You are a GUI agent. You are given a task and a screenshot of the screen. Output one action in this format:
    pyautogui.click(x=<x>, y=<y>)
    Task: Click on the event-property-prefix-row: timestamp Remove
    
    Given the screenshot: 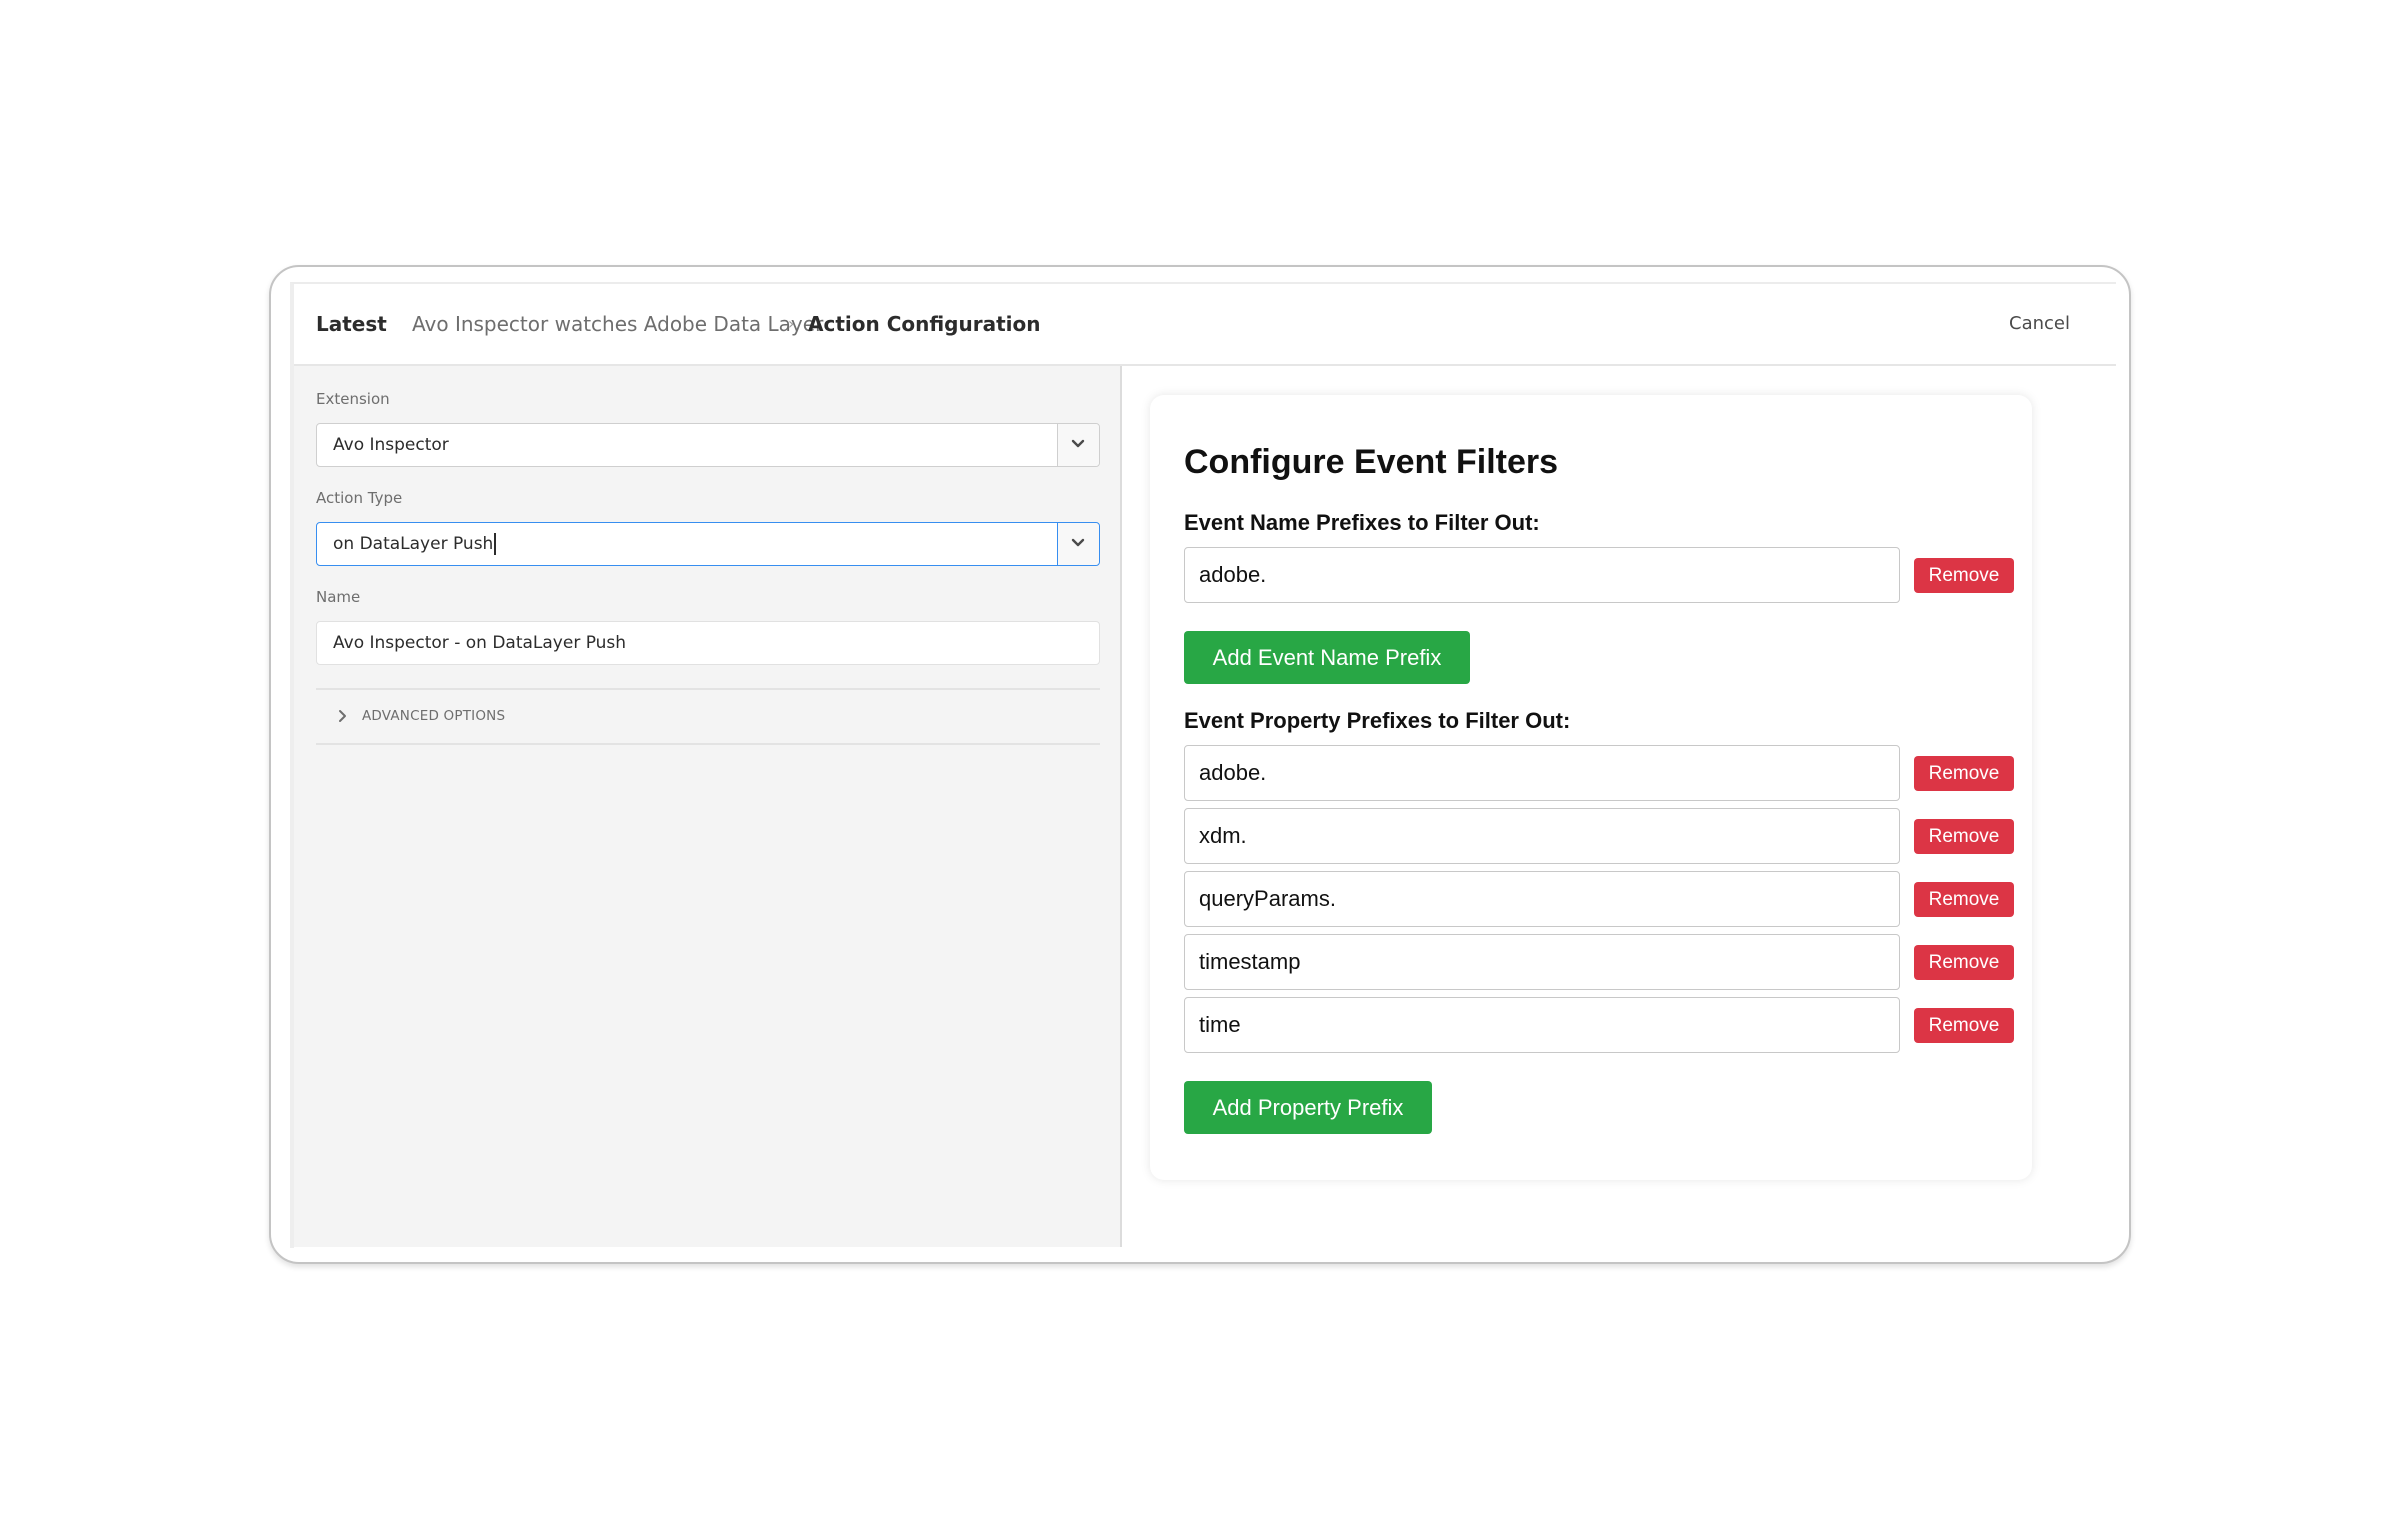 What is the action you would take?
    pyautogui.click(x=1599, y=962)
    